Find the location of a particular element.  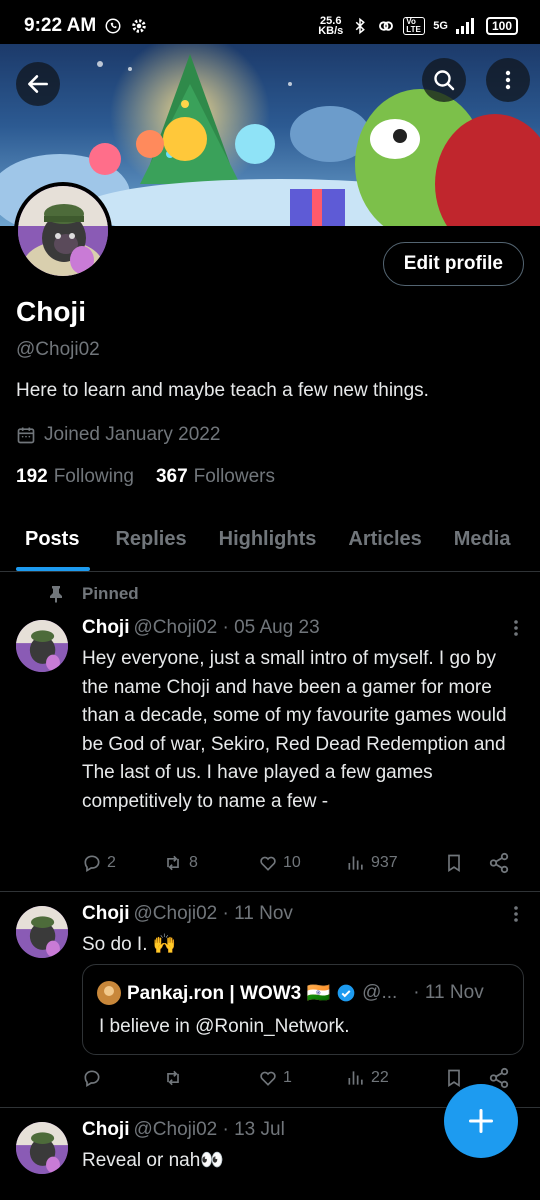

pin-icon is located at coordinates (56, 594).